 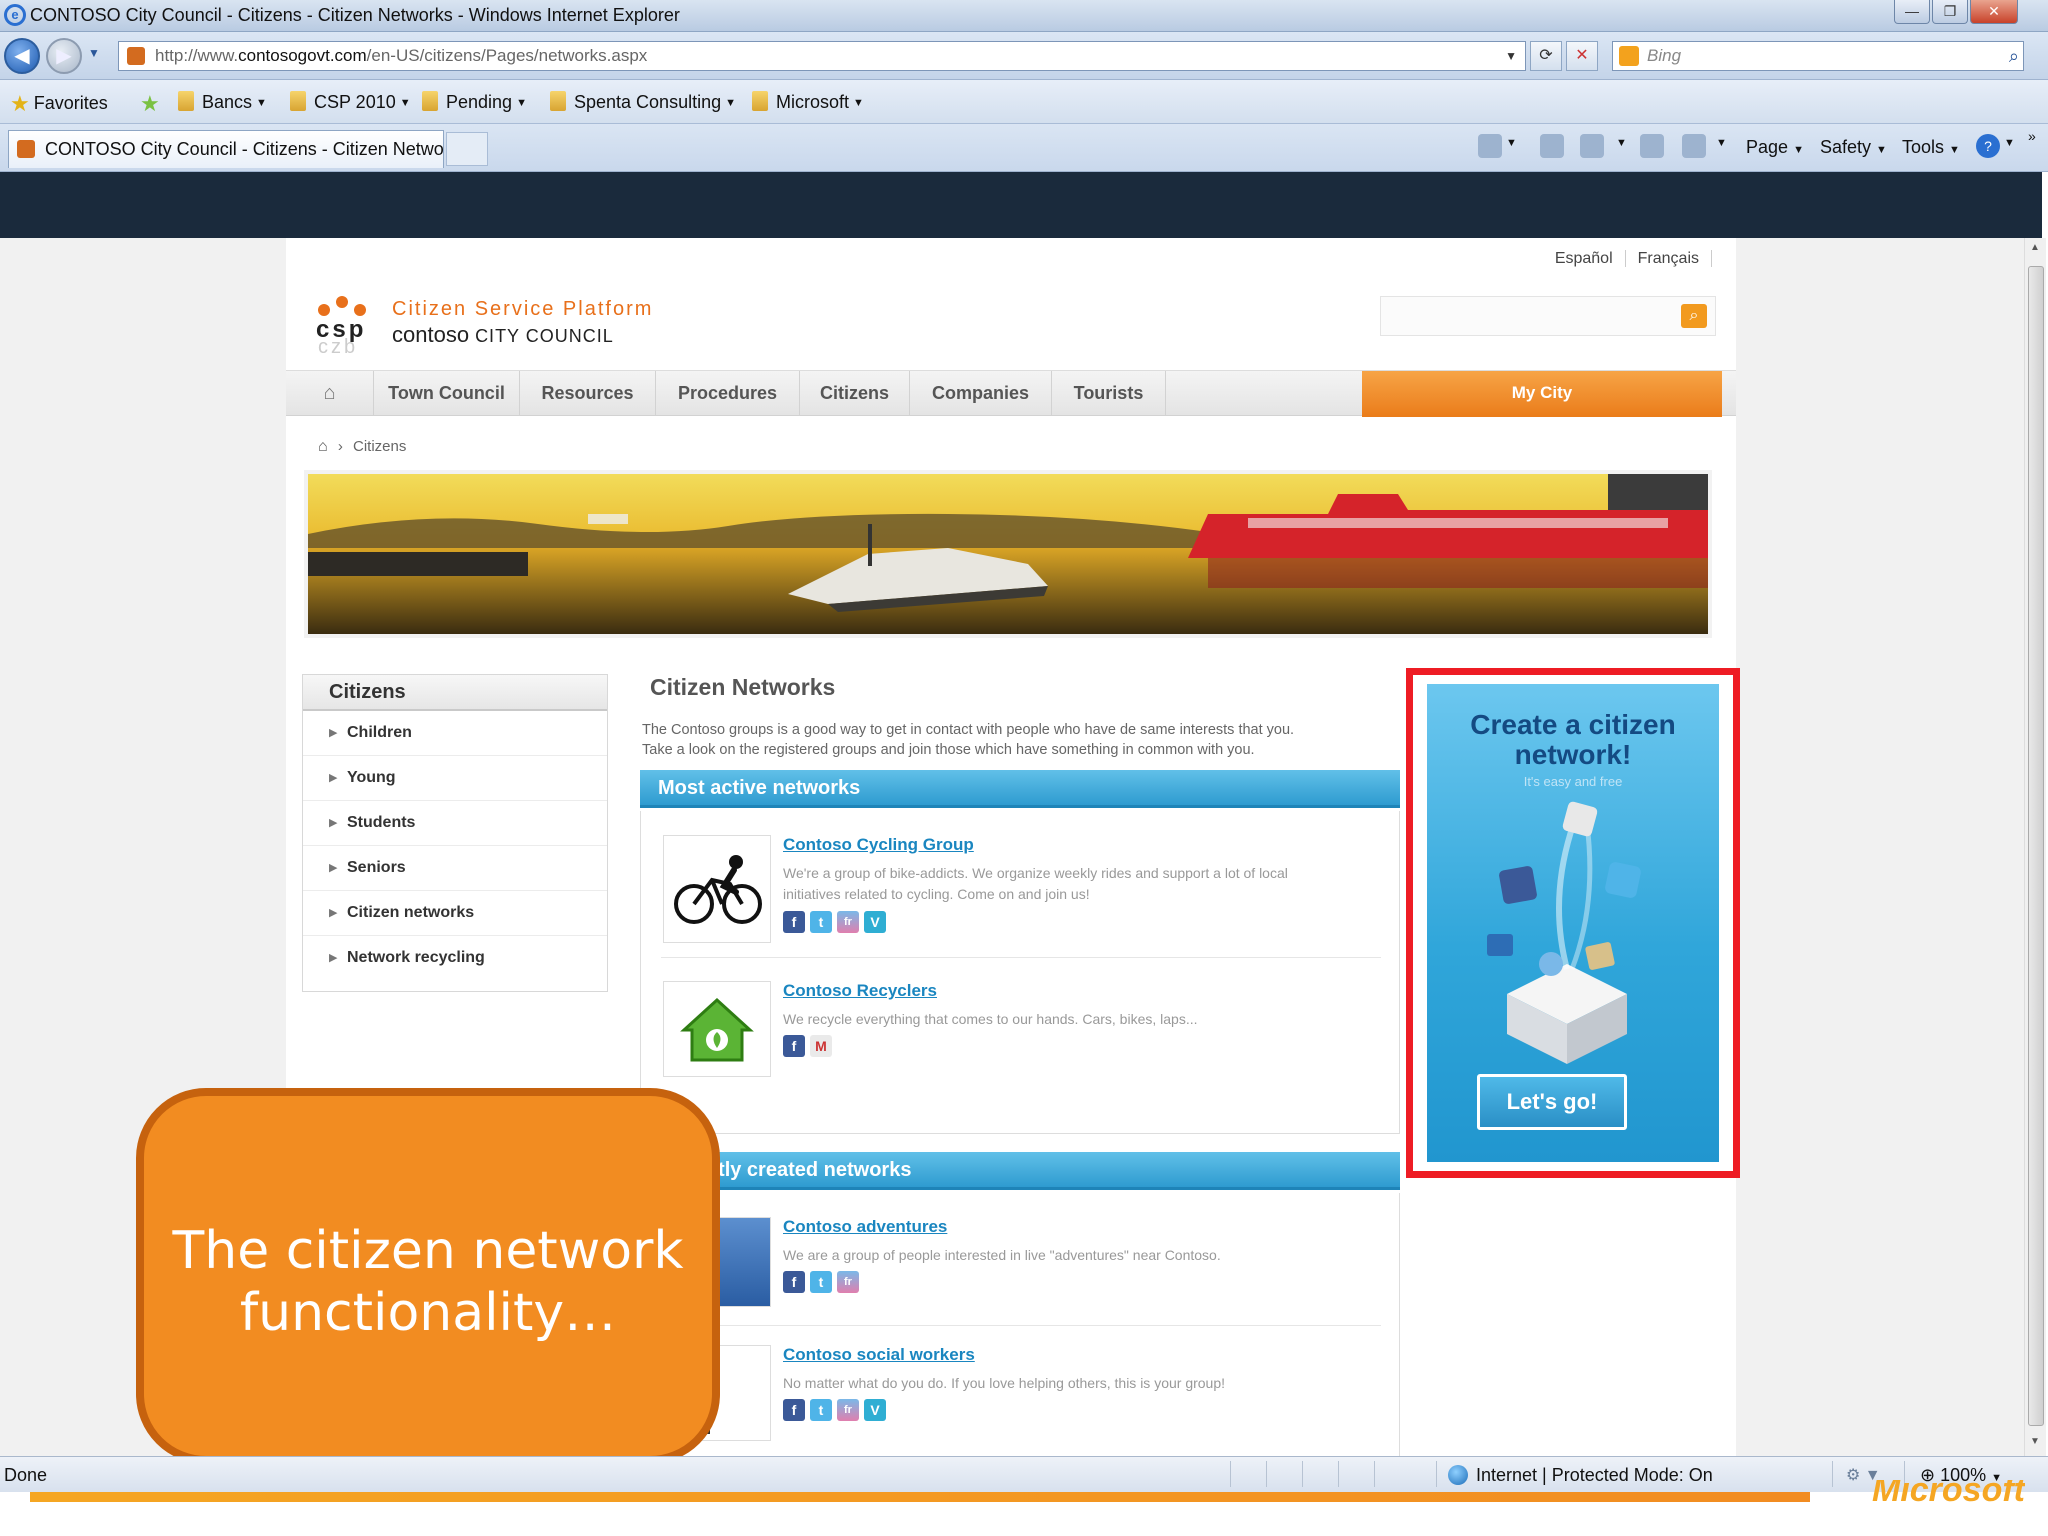 I want to click on citizens-menu-heading: Citizens, so click(x=455, y=693).